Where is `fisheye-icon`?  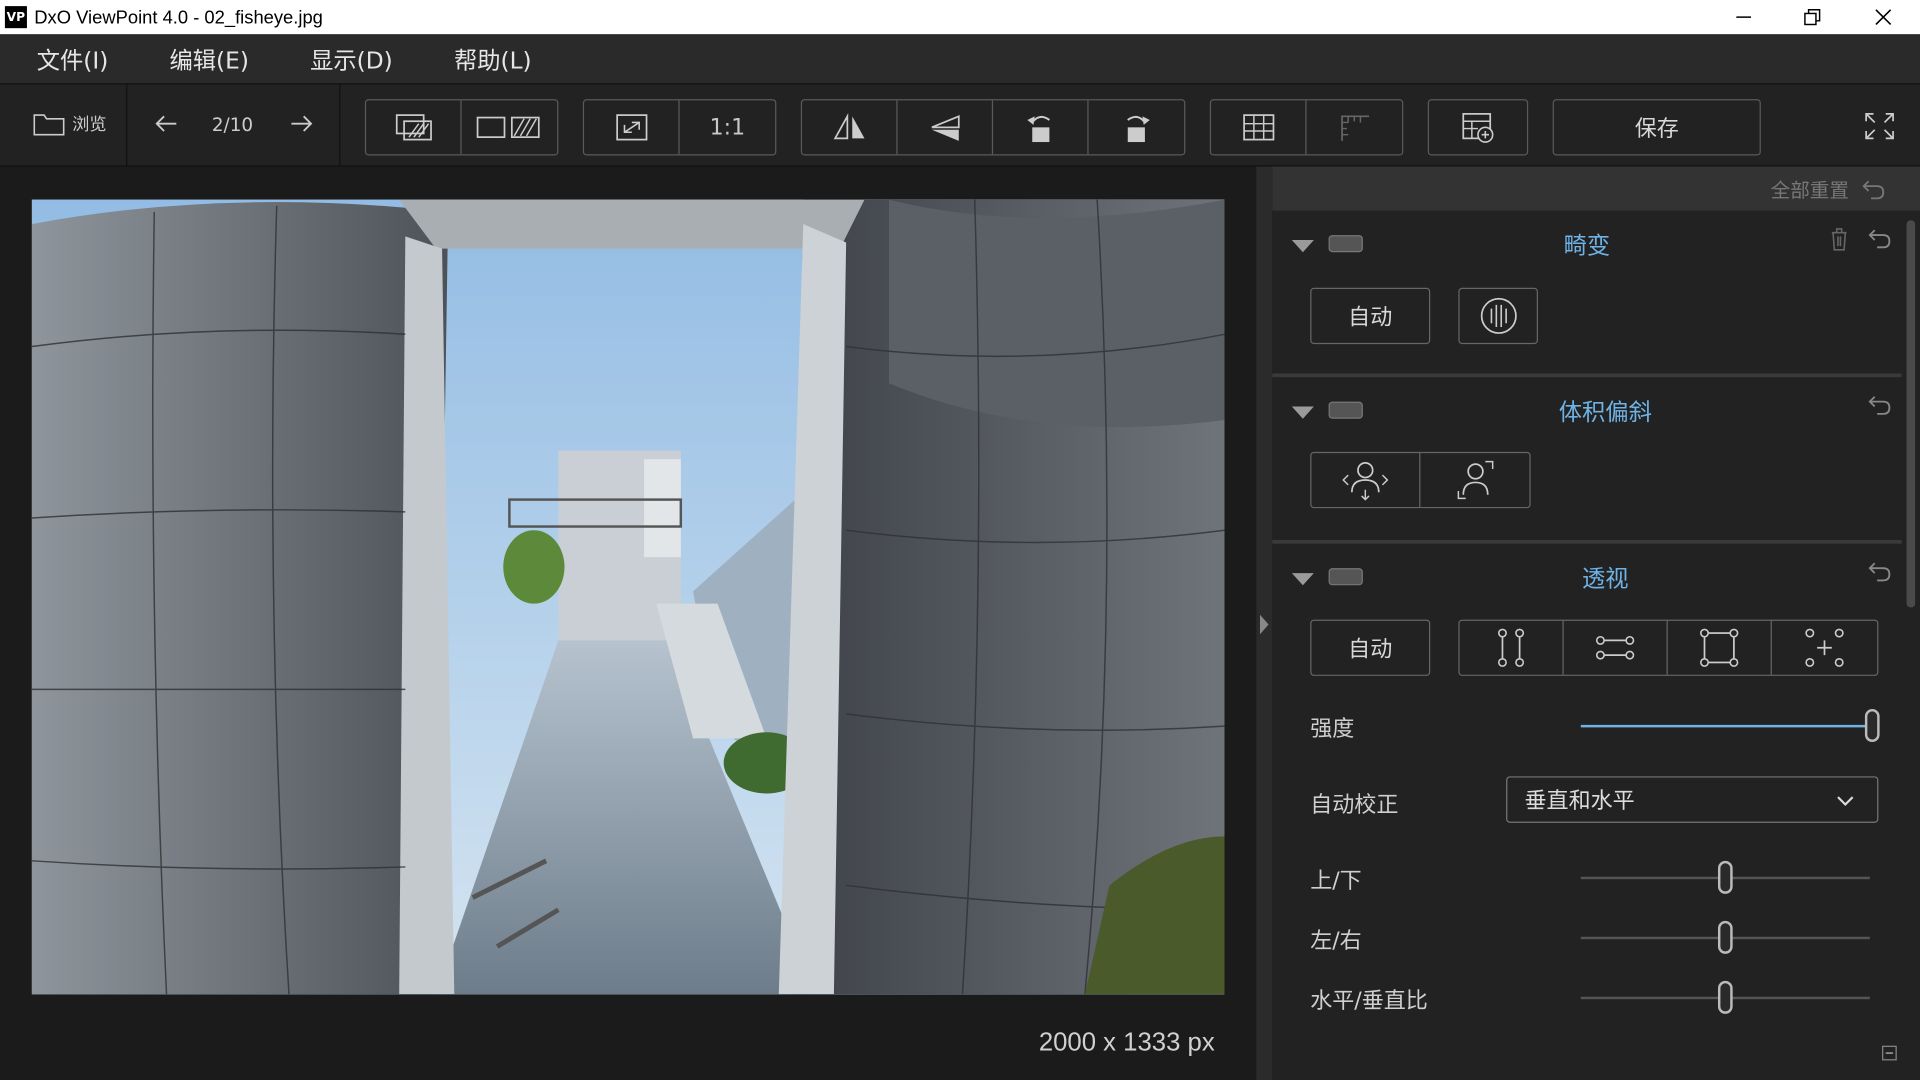 fisheye-icon is located at coordinates (1498, 315).